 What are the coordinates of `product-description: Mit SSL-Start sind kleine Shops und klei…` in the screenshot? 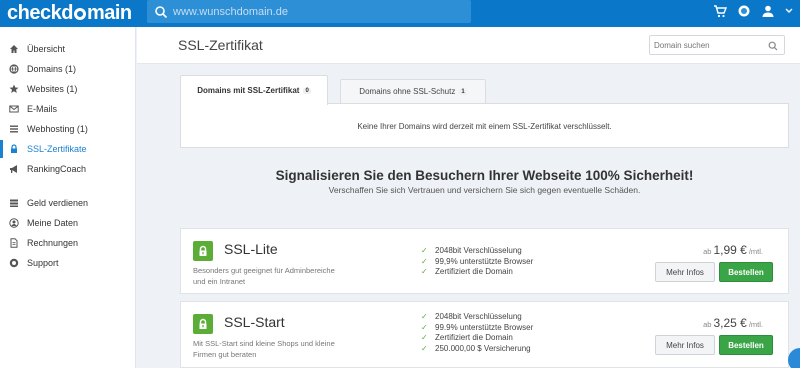 It's located at (264, 349).